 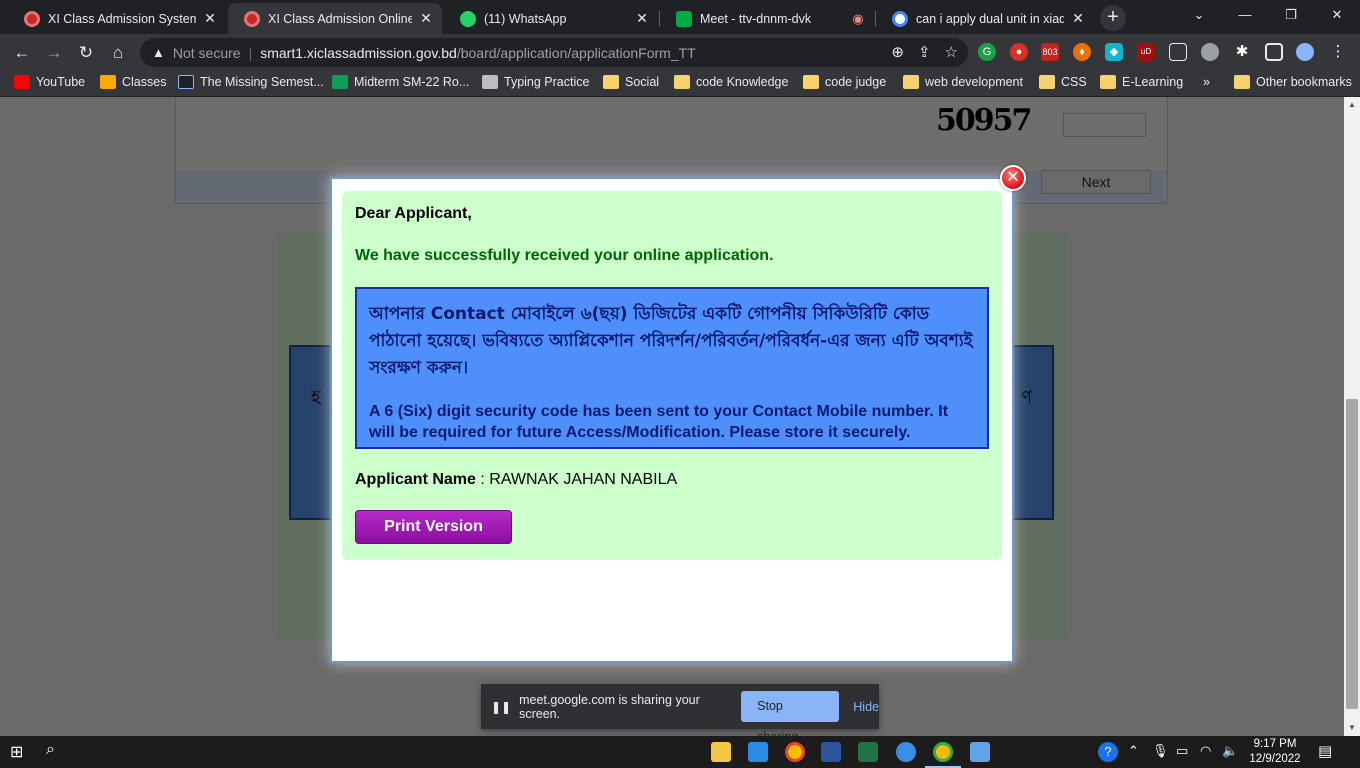 I want to click on bookmark-code-knowledge: code Knowledge, so click(x=731, y=82).